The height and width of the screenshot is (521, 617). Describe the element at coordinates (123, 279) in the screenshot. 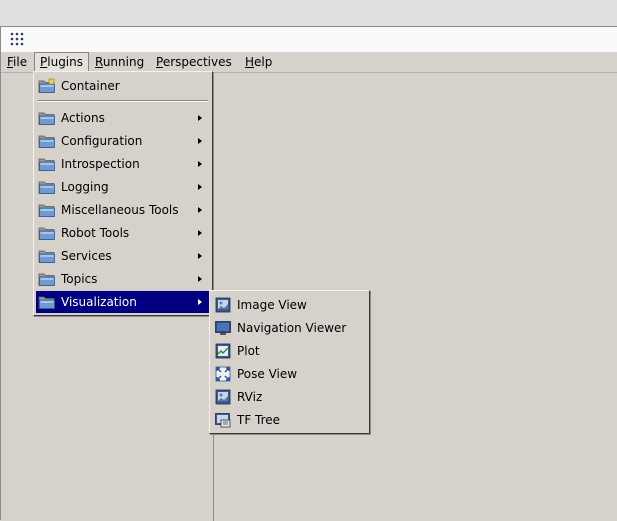

I see `menu-item-topics: Topics` at that location.